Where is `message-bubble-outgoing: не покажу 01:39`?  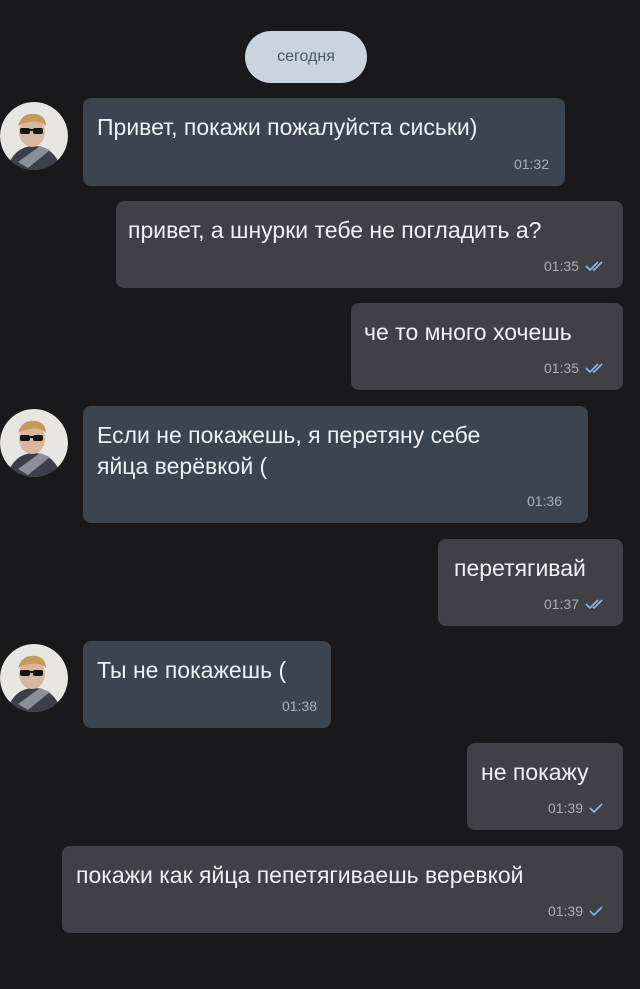
message-bubble-outgoing: не покажу 01:39 is located at coordinates (545, 786).